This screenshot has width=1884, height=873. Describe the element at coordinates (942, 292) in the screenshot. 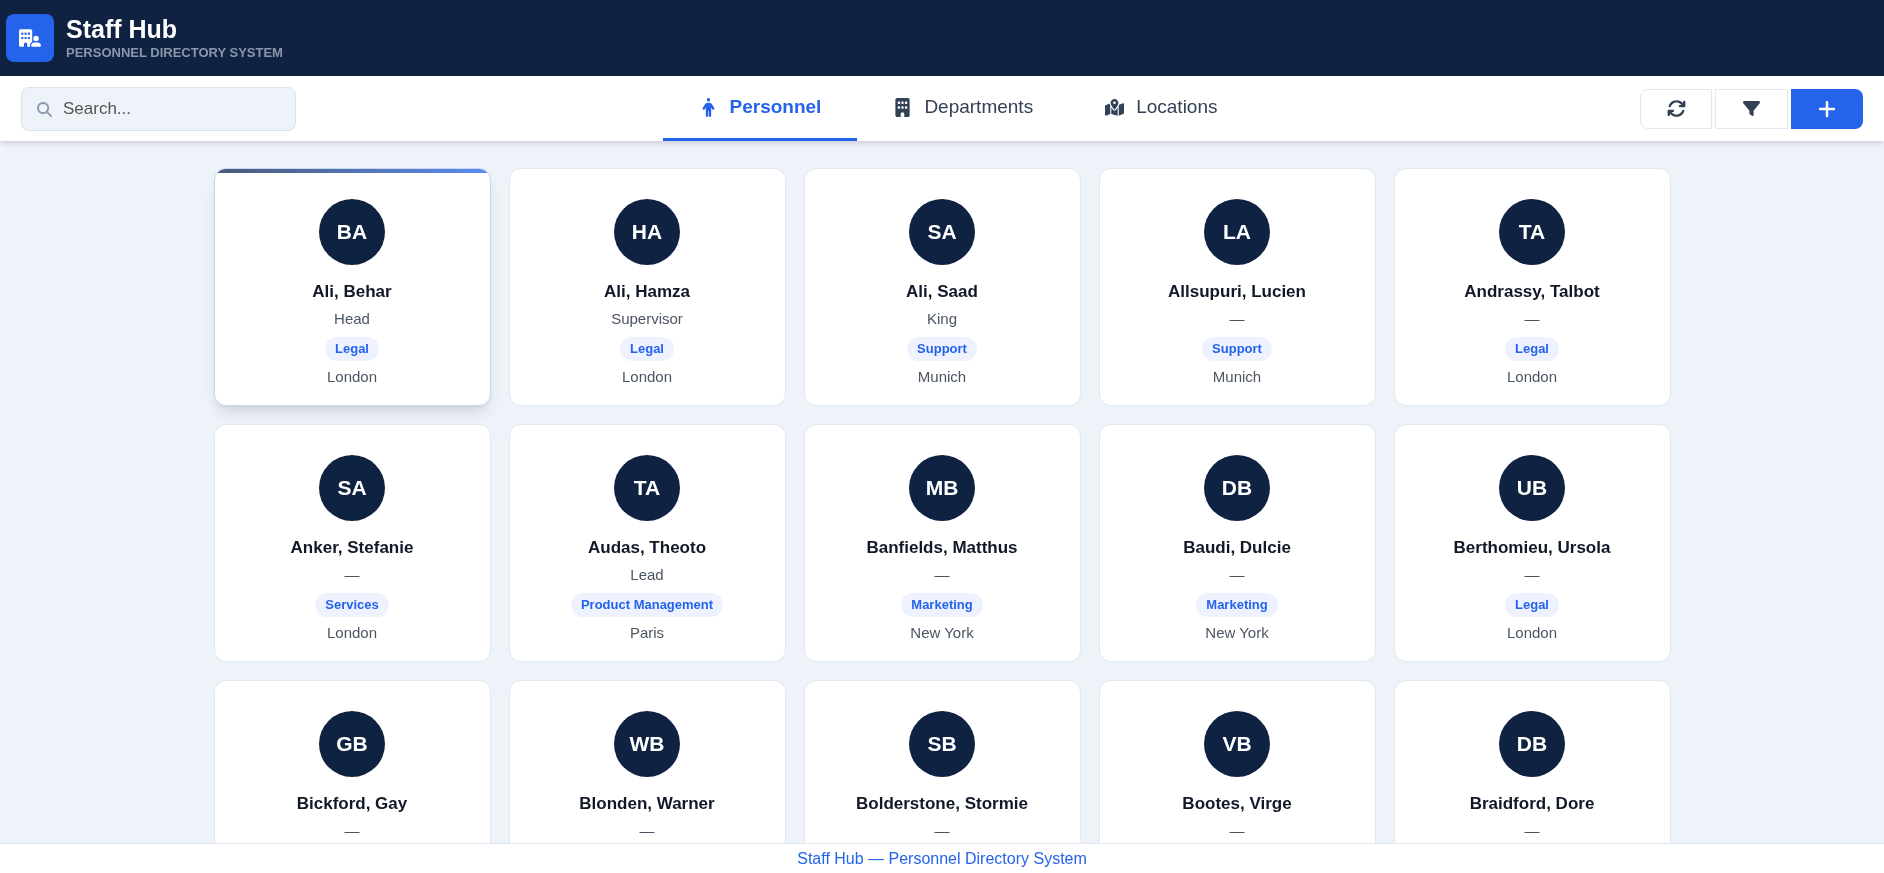

I see `person-name: Ali, Saad` at that location.